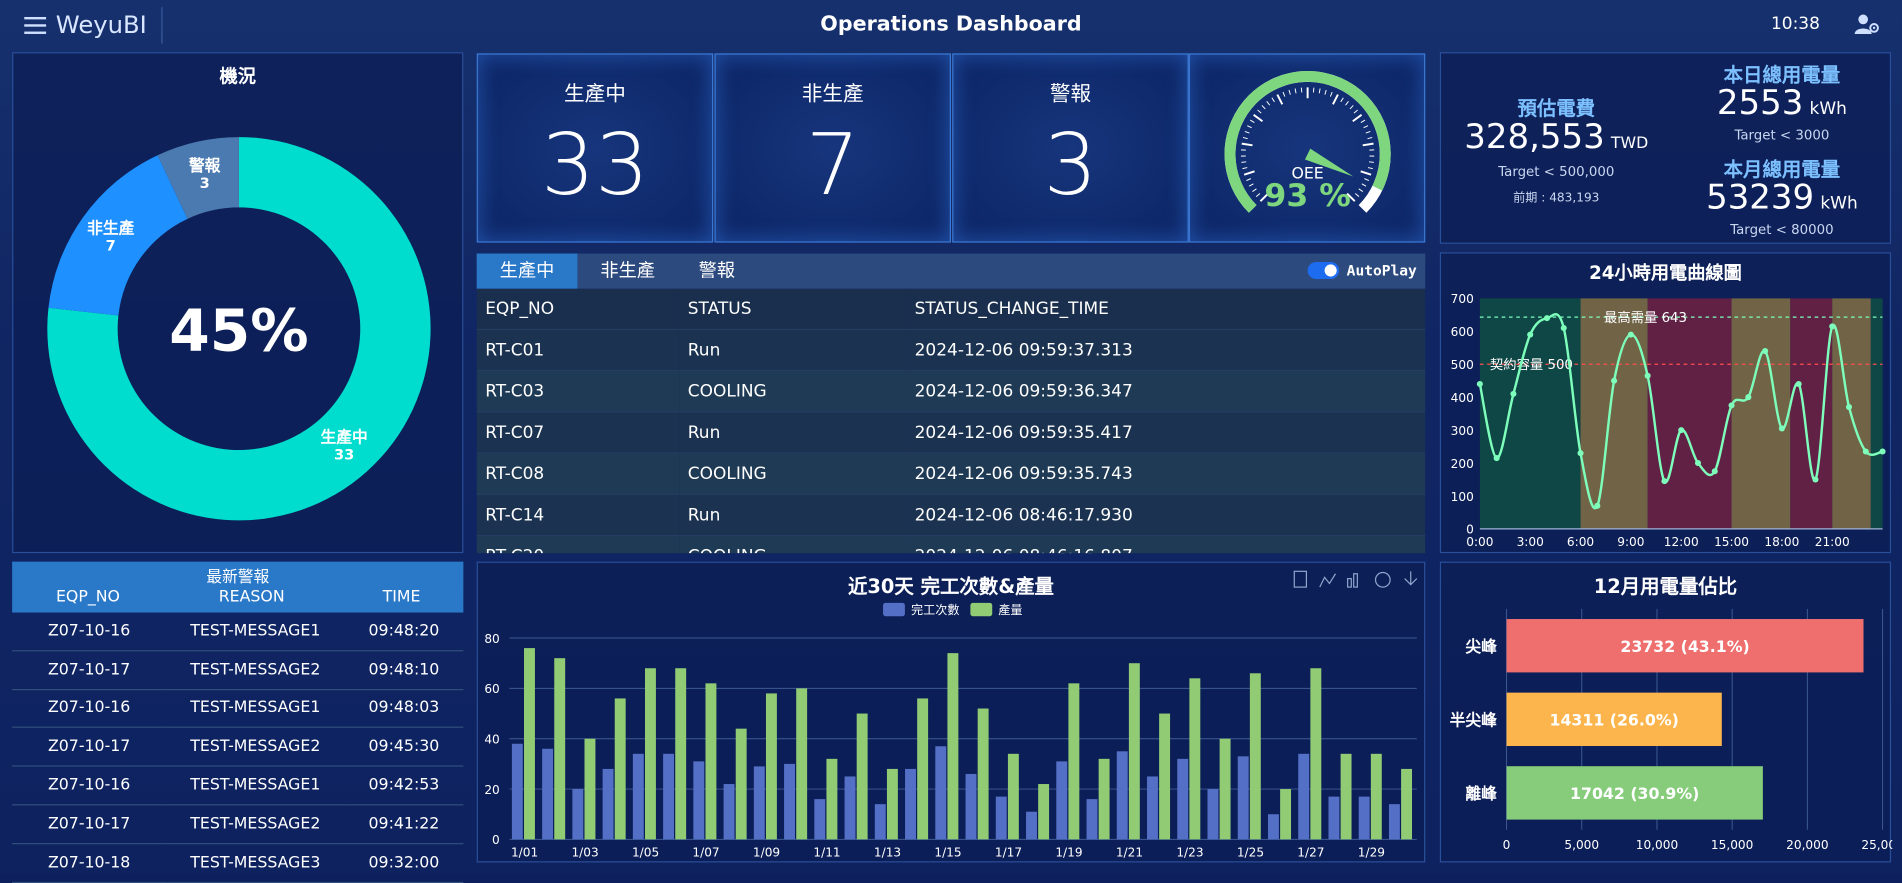 This screenshot has width=1902, height=883. What do you see at coordinates (237, 708) in the screenshot?
I see `table-row: Z07-10-16TEST-MESSAGE109:48:03` at bounding box center [237, 708].